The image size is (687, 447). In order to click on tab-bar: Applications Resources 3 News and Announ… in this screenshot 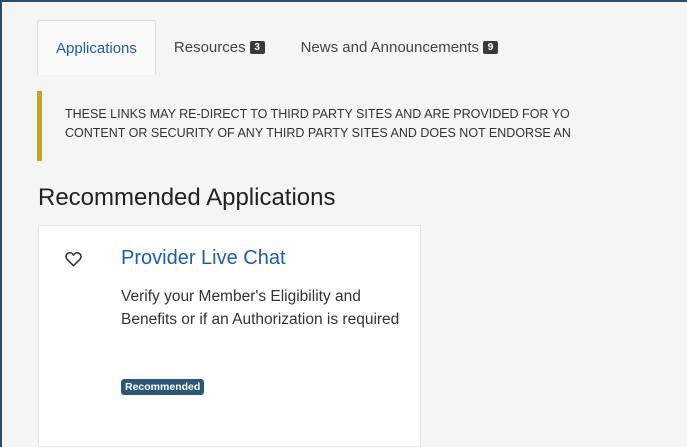, I will do `click(362, 47)`.